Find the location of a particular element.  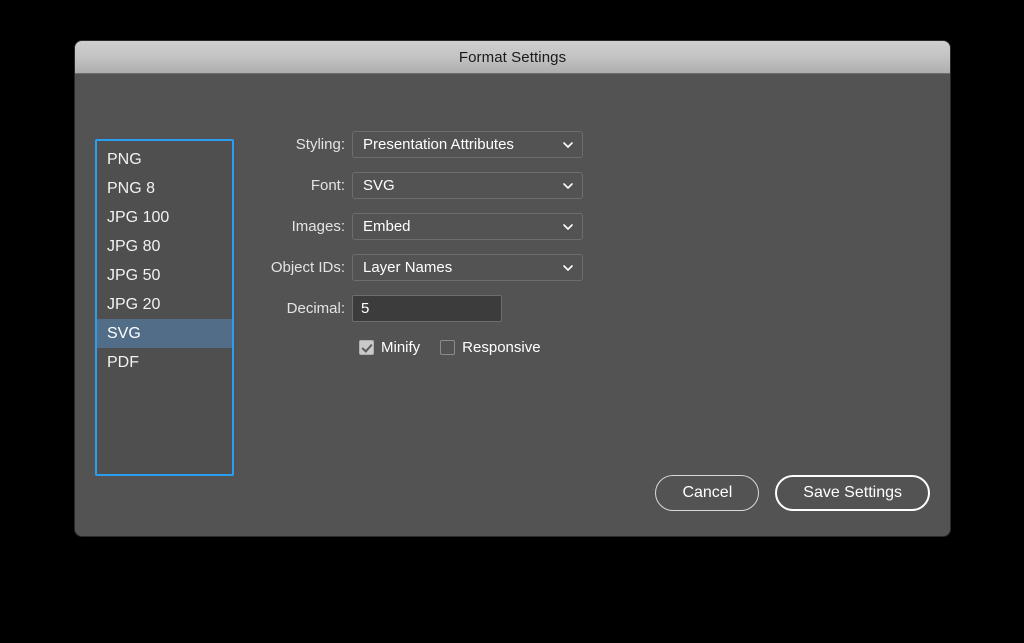

format-list-item-png: PNG is located at coordinates (164, 159).